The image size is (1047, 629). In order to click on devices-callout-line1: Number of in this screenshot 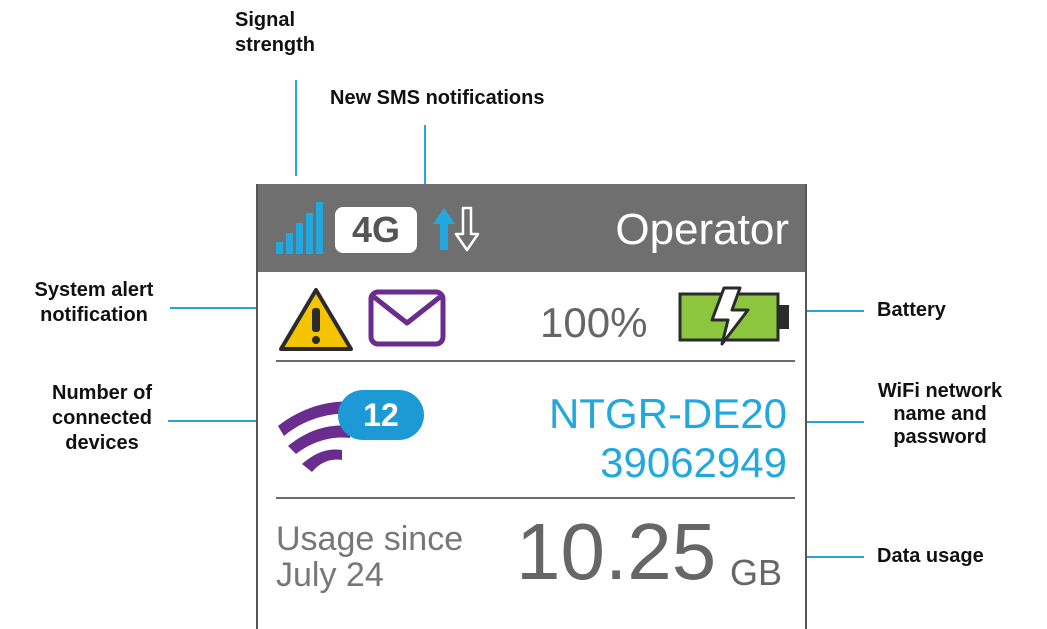, I will do `click(102, 393)`.